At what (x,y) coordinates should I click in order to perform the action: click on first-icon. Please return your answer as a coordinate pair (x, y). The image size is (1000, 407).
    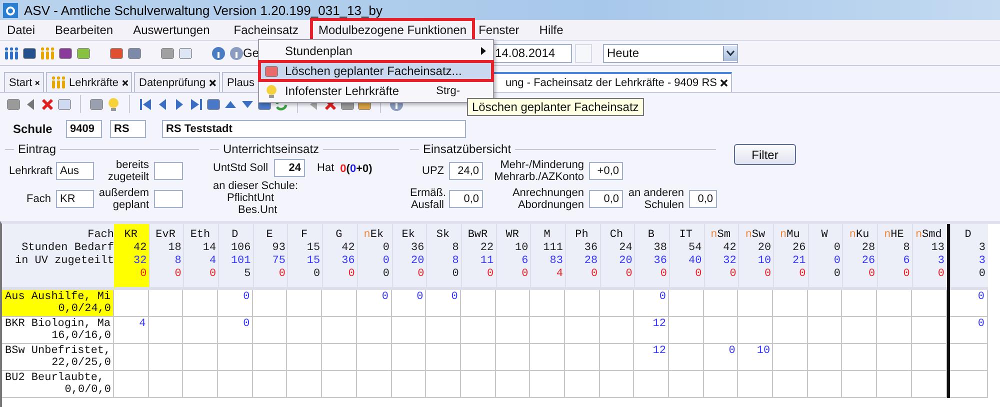
    Looking at the image, I should click on (145, 104).